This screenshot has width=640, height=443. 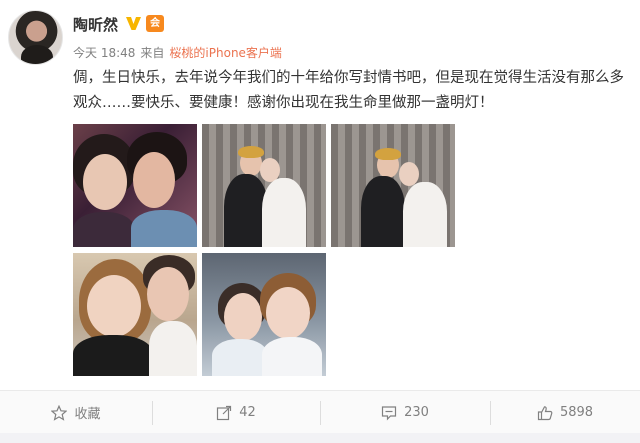 I want to click on comment-count: 230, so click(x=416, y=412).